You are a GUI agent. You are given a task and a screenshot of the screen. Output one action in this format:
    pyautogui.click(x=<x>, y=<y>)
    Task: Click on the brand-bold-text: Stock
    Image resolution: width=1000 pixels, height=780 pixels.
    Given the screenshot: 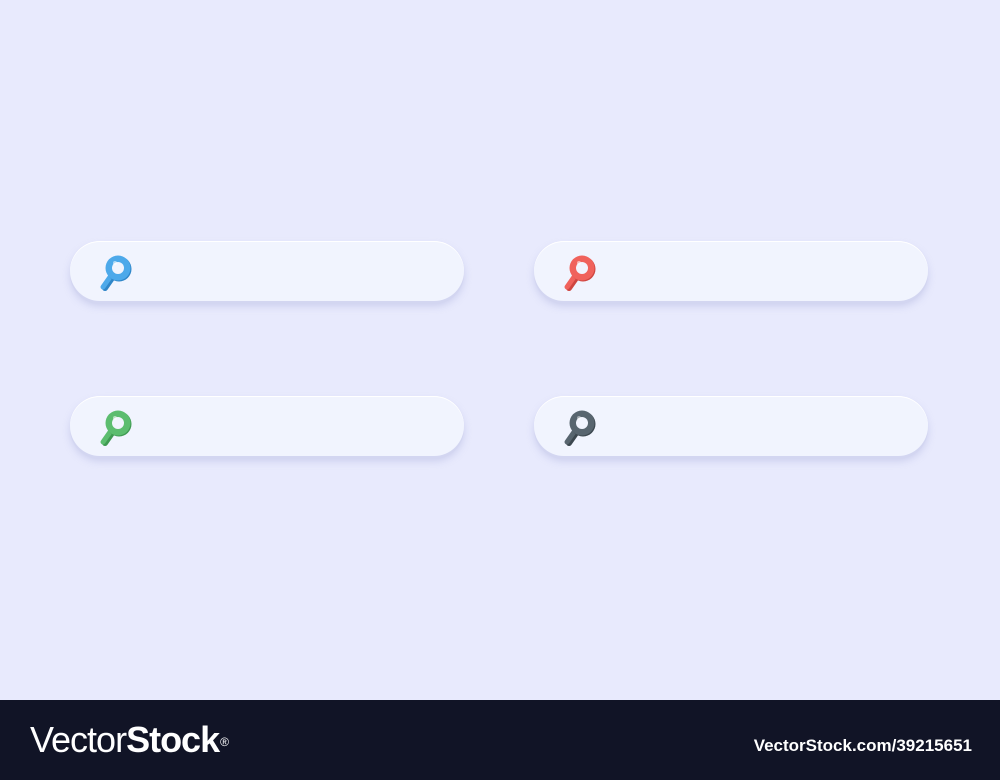 What is the action you would take?
    pyautogui.click(x=173, y=739)
    